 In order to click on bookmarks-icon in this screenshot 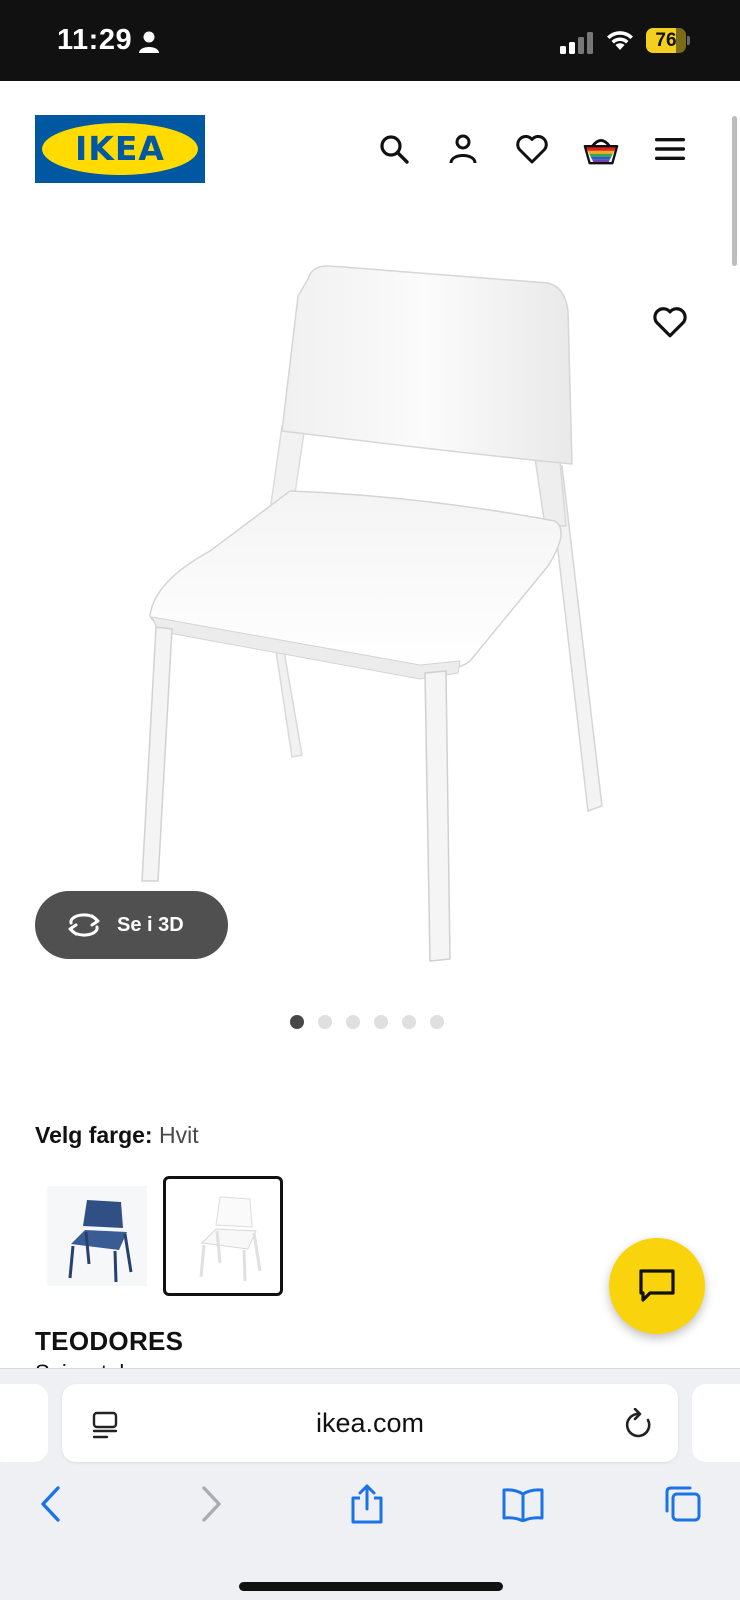, I will do `click(523, 1505)`.